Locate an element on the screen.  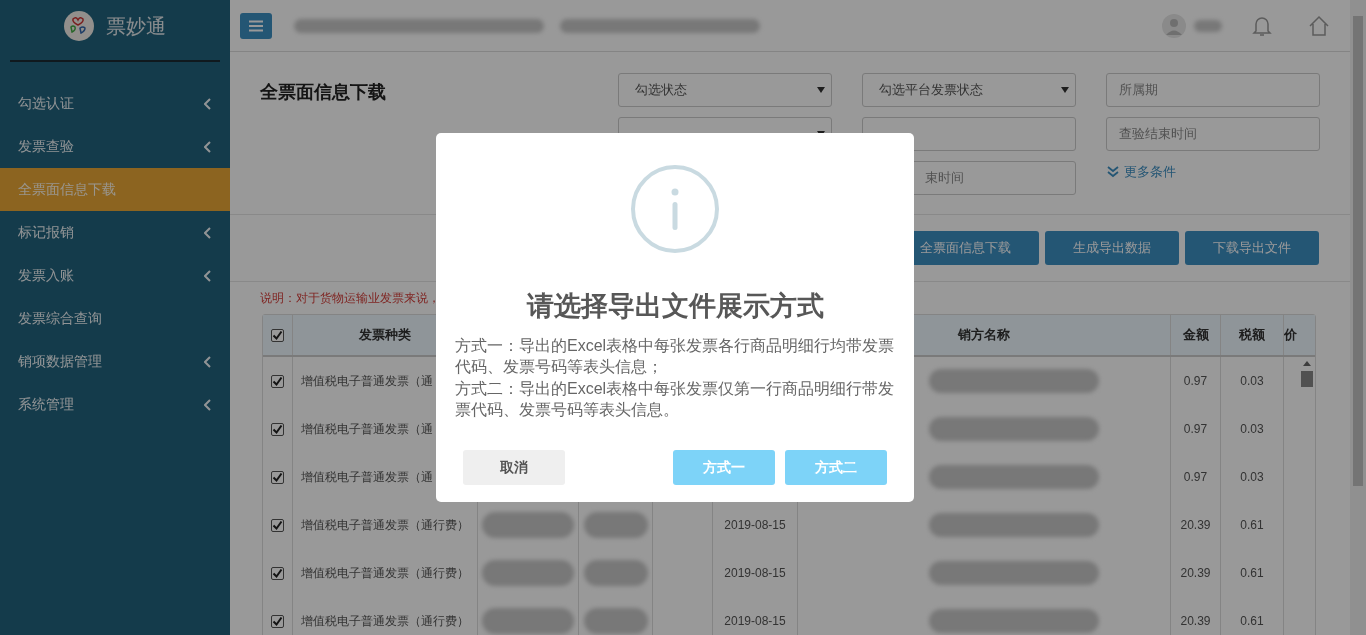
sidebar-item: 系统管理 is located at coordinates (115, 404).